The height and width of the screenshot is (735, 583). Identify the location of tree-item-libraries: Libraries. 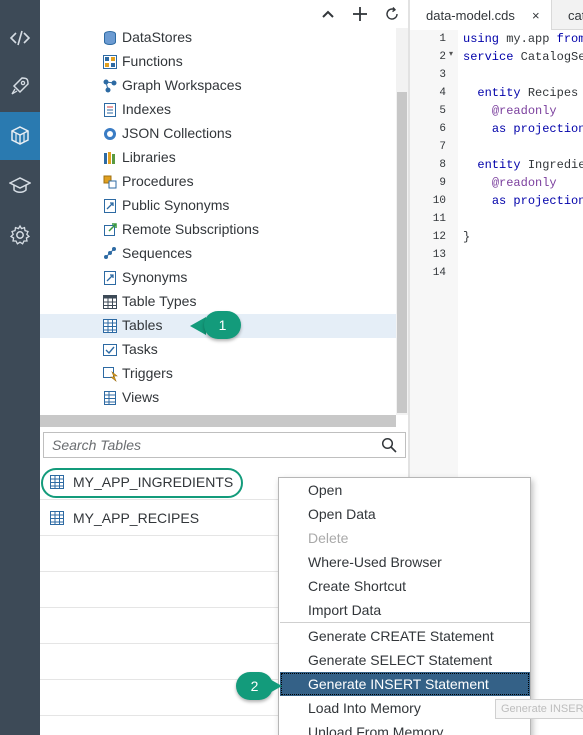
(218, 158).